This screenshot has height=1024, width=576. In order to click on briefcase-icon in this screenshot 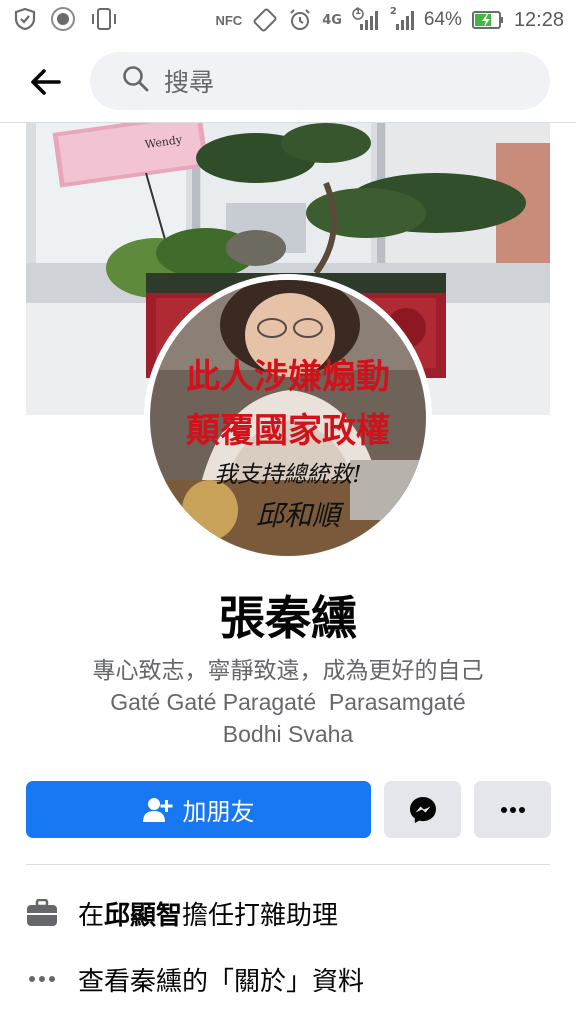, I will do `click(42, 913)`.